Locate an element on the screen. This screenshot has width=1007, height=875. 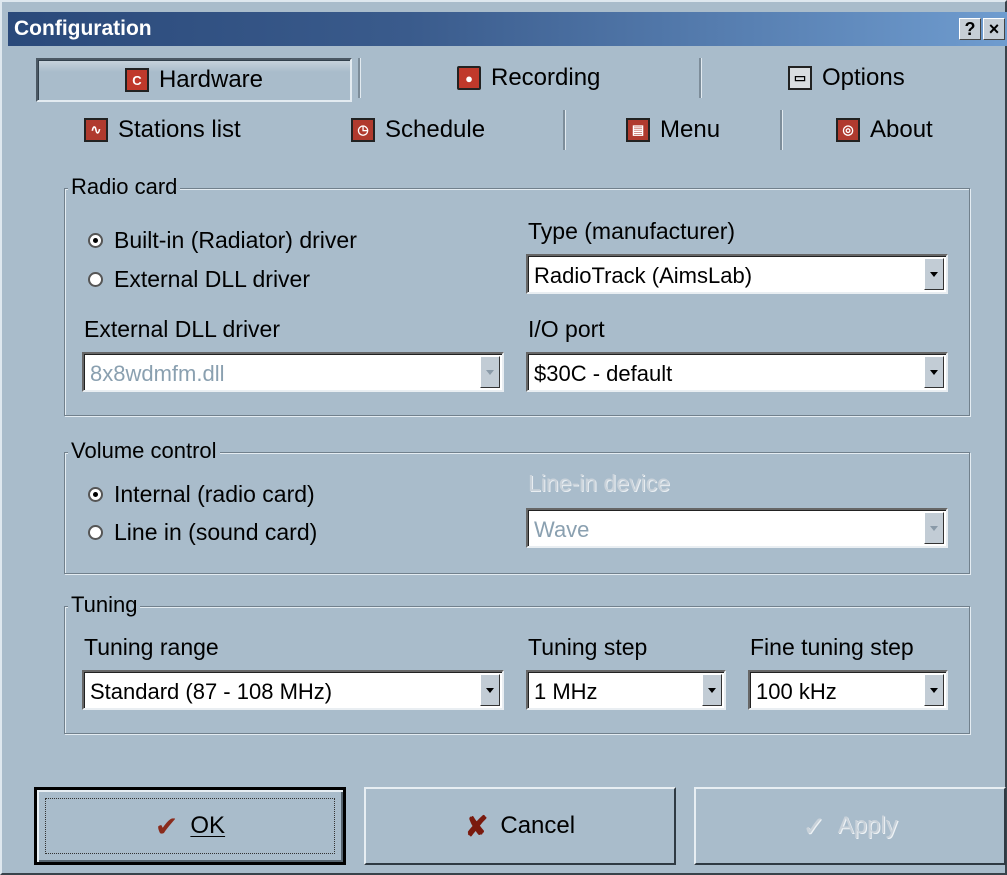
tab-menu-label: Menu is located at coordinates (690, 129).